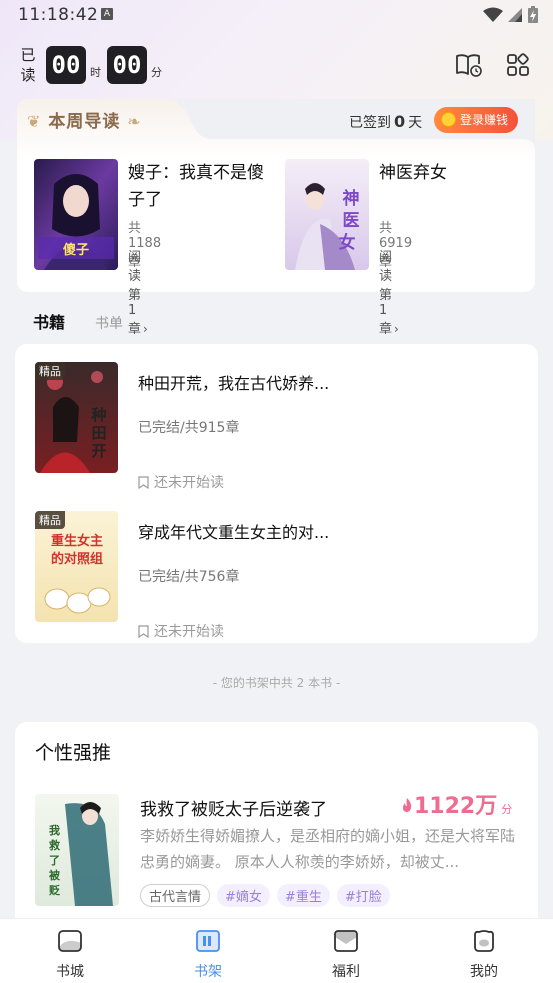 This screenshot has width=553, height=983. What do you see at coordinates (208, 941) in the screenshot?
I see `bookshelf-icon` at bounding box center [208, 941].